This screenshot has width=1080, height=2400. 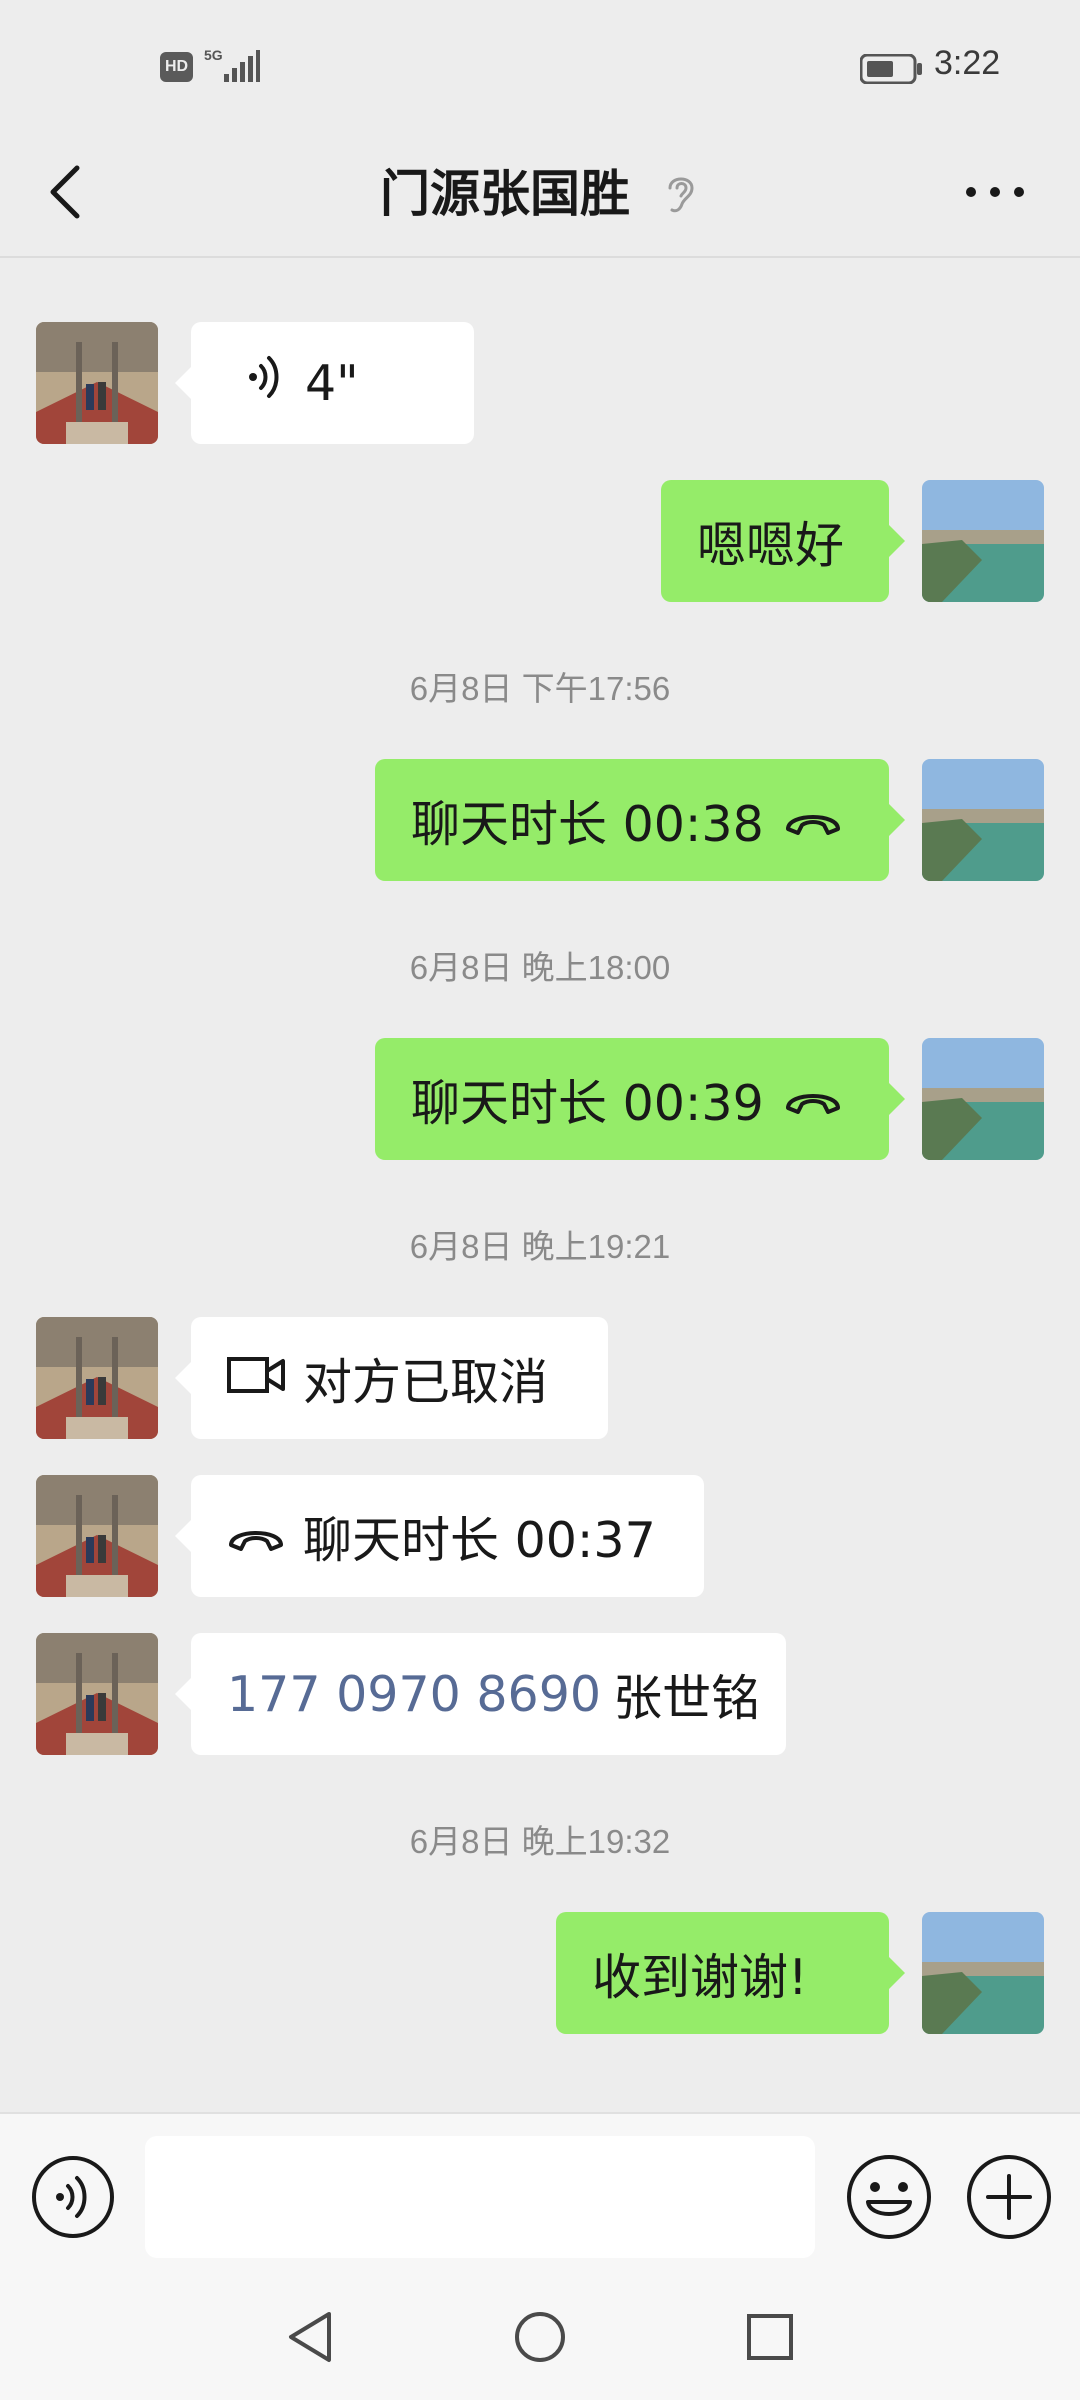 I want to click on contact-name-text: 张世铭, so click(x=687, y=1698).